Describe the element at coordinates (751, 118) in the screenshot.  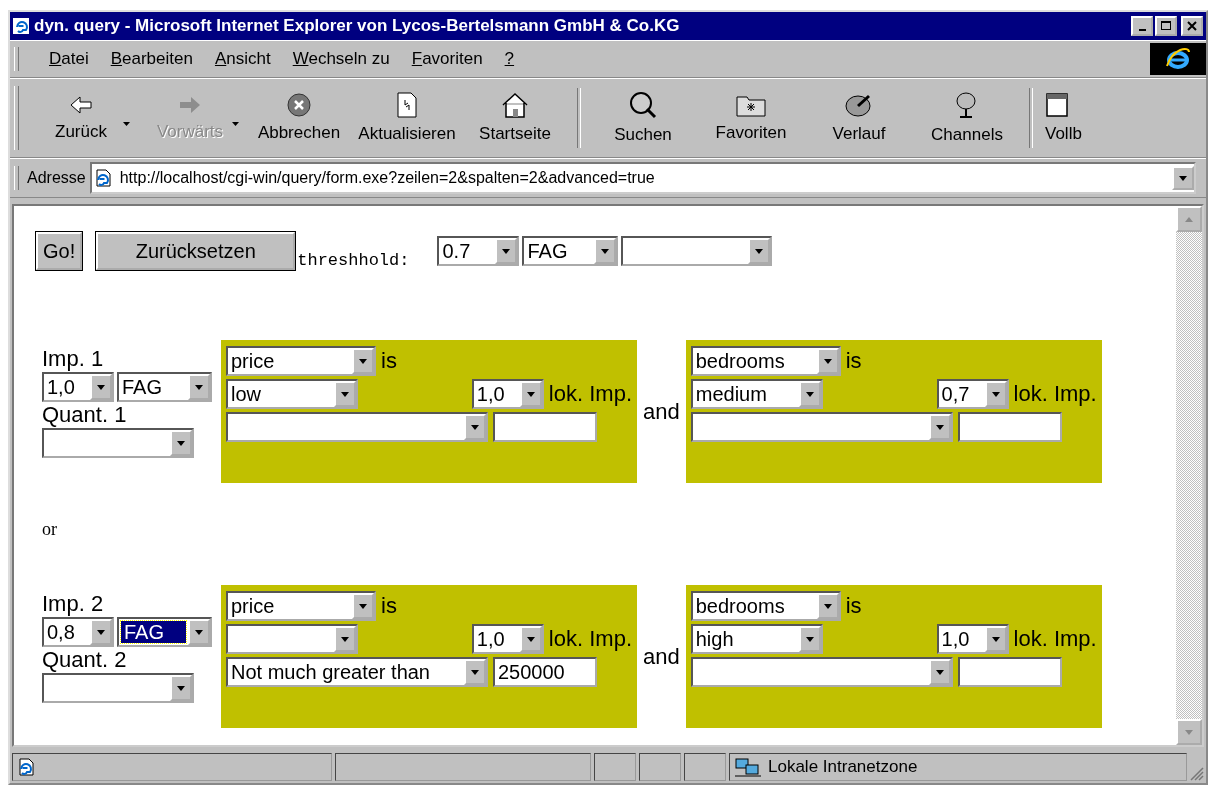
I see `toolbar-button: Favoriten` at that location.